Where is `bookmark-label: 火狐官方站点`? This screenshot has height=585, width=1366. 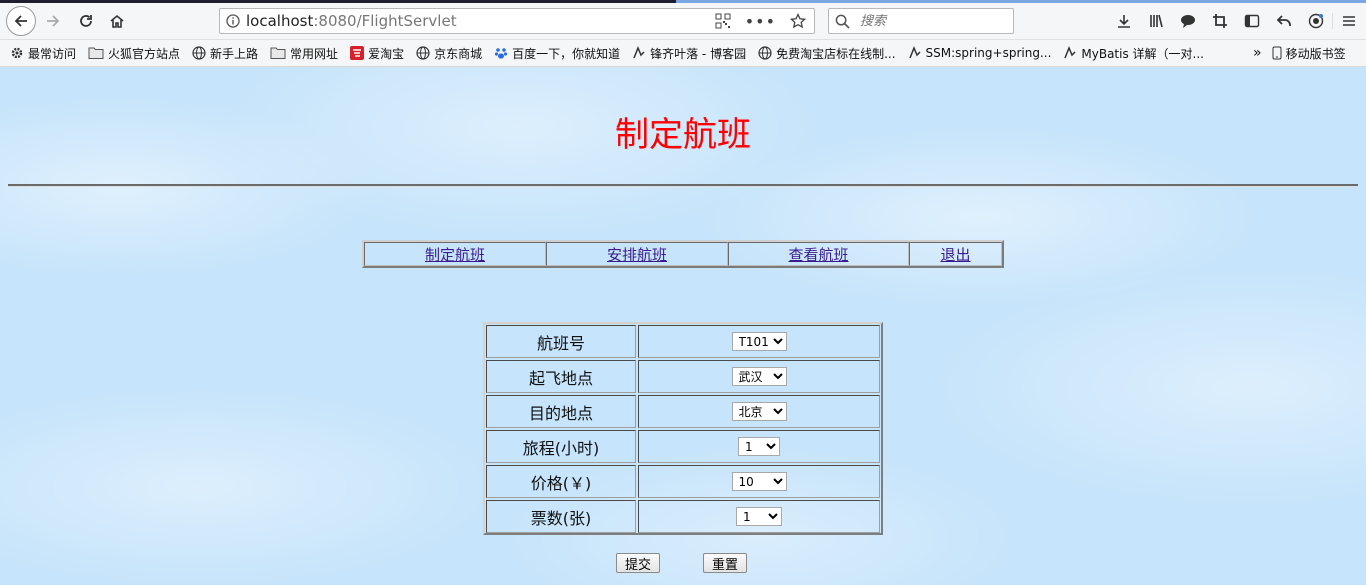
bookmark-label: 火狐官方站点 is located at coordinates (144, 53).